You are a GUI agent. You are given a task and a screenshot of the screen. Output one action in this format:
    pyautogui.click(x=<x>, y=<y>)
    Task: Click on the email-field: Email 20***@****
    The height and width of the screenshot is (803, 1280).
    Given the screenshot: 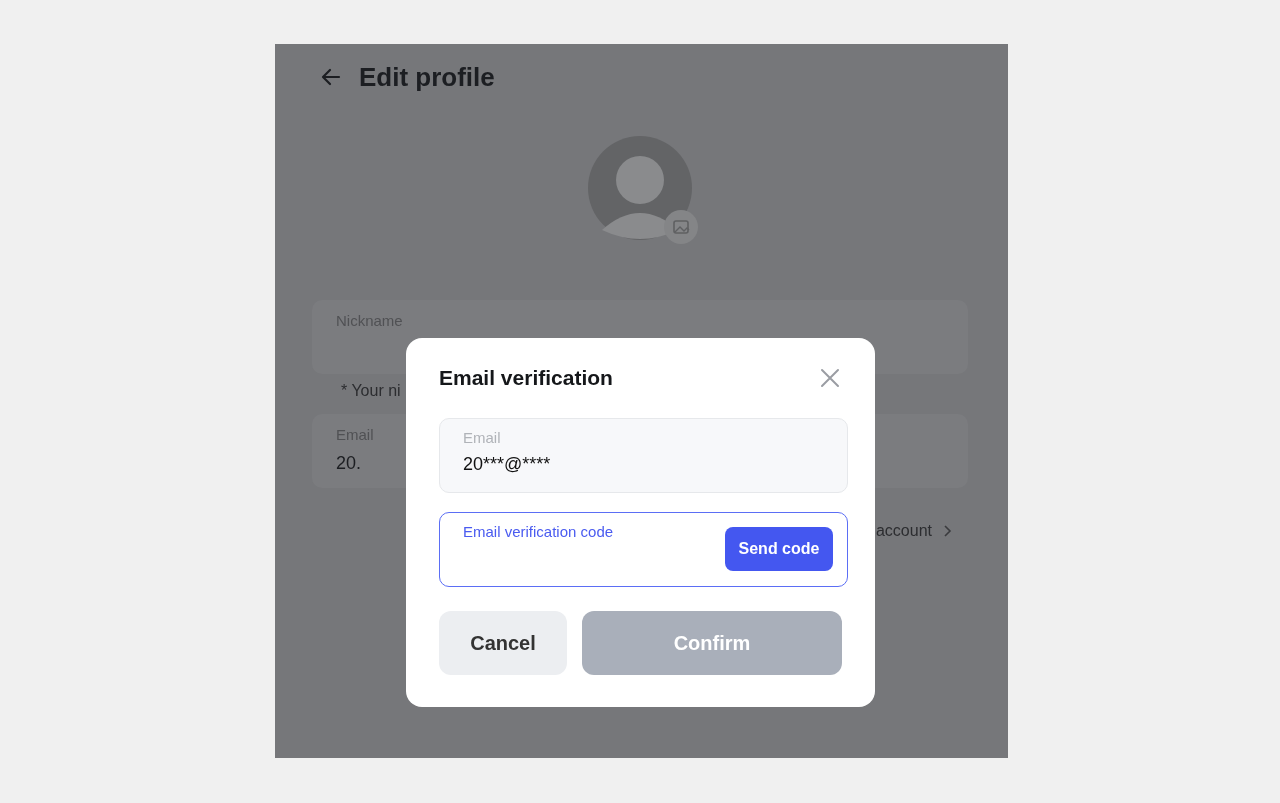 What is the action you would take?
    pyautogui.click(x=643, y=455)
    